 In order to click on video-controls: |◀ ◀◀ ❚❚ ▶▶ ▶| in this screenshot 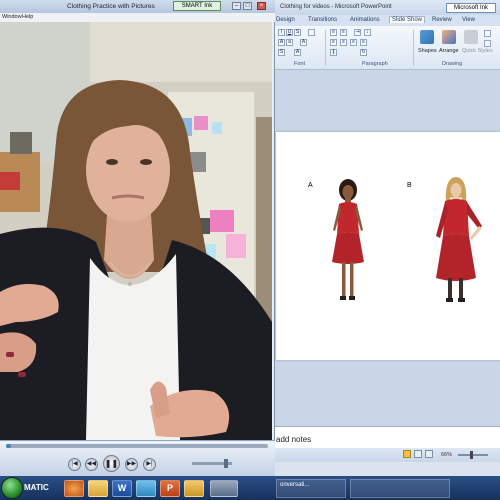, I will do `click(137, 458)`.